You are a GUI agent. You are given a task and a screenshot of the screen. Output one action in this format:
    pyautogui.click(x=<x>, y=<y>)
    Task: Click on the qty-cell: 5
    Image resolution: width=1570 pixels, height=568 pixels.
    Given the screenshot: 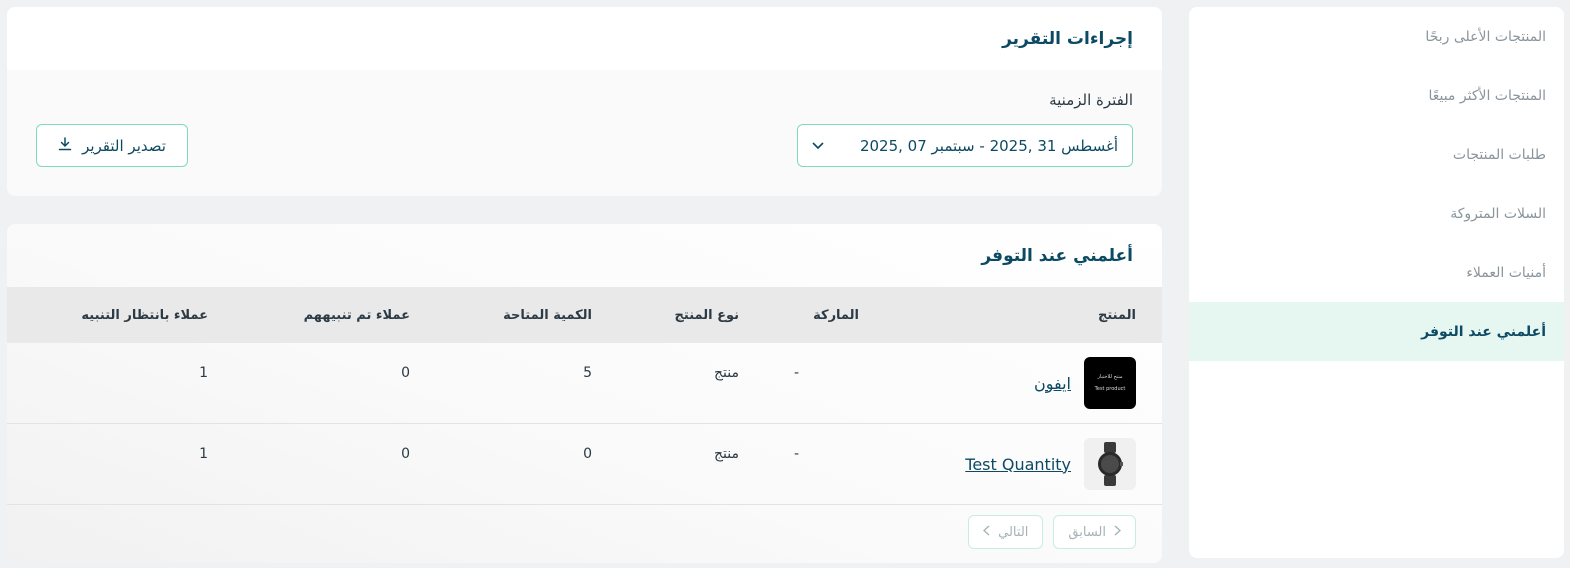 What is the action you would take?
    pyautogui.click(x=587, y=373)
    